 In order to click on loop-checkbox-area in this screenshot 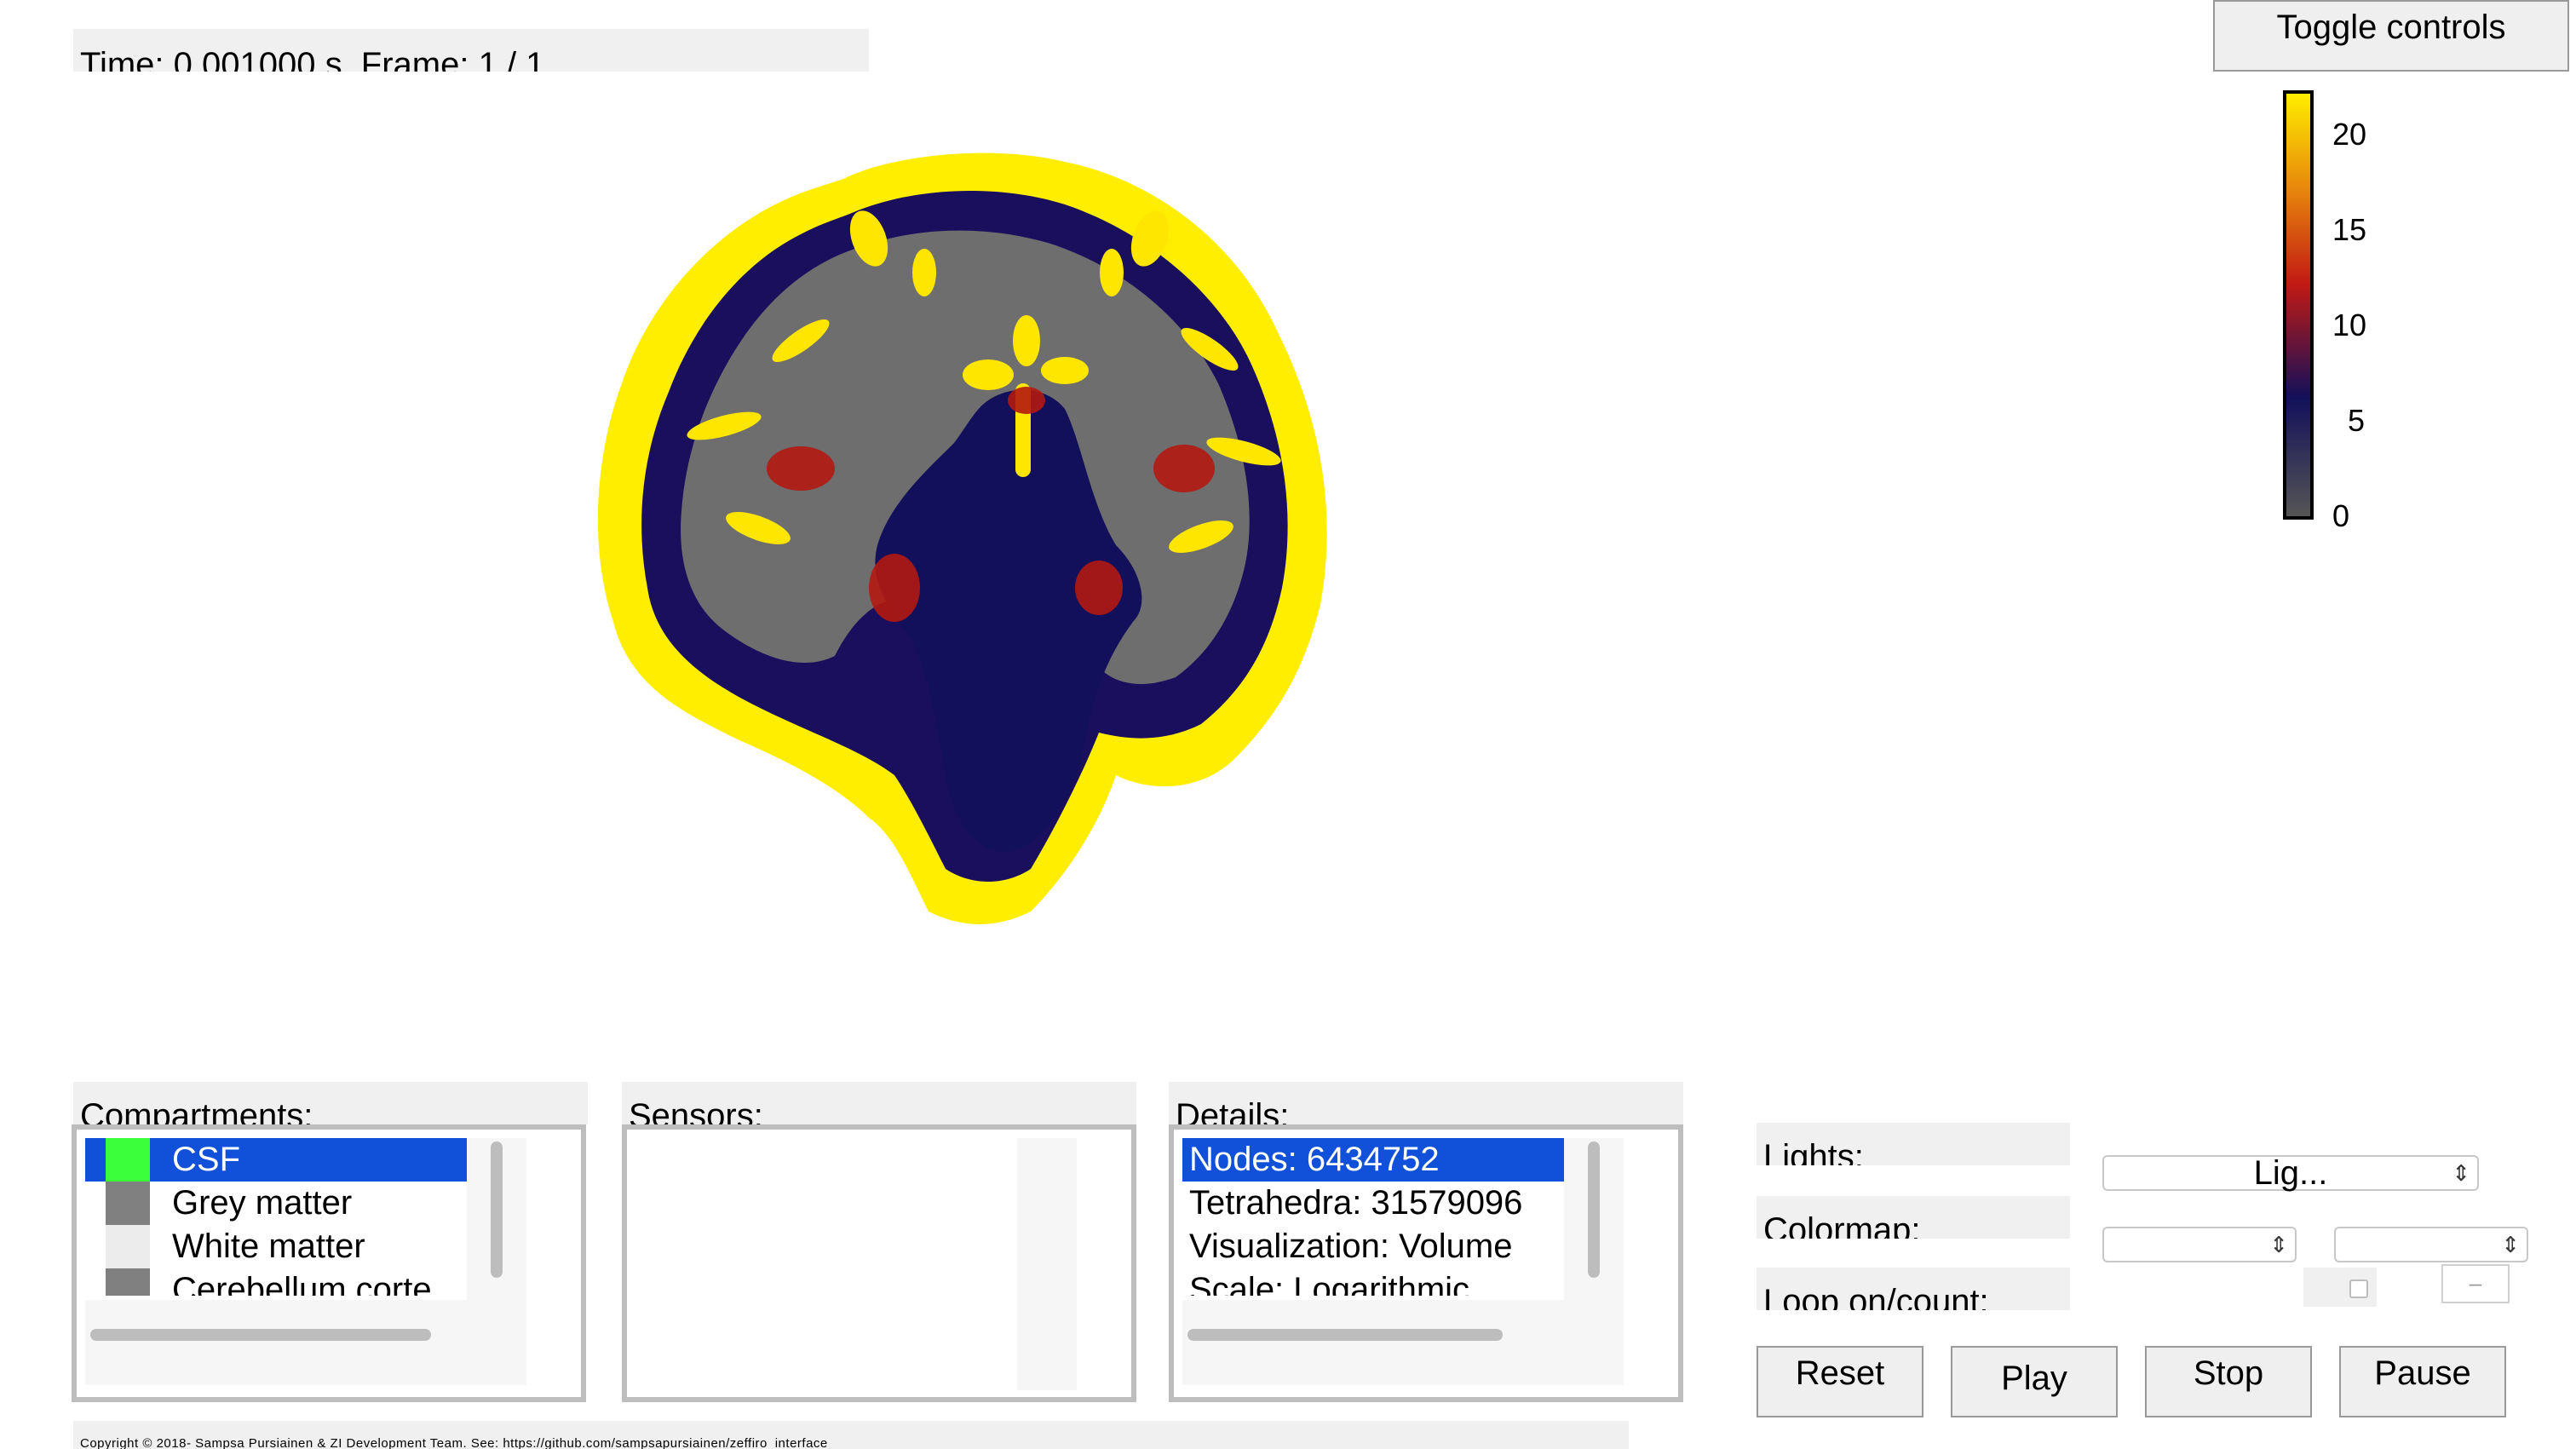, I will do `click(2340, 1287)`.